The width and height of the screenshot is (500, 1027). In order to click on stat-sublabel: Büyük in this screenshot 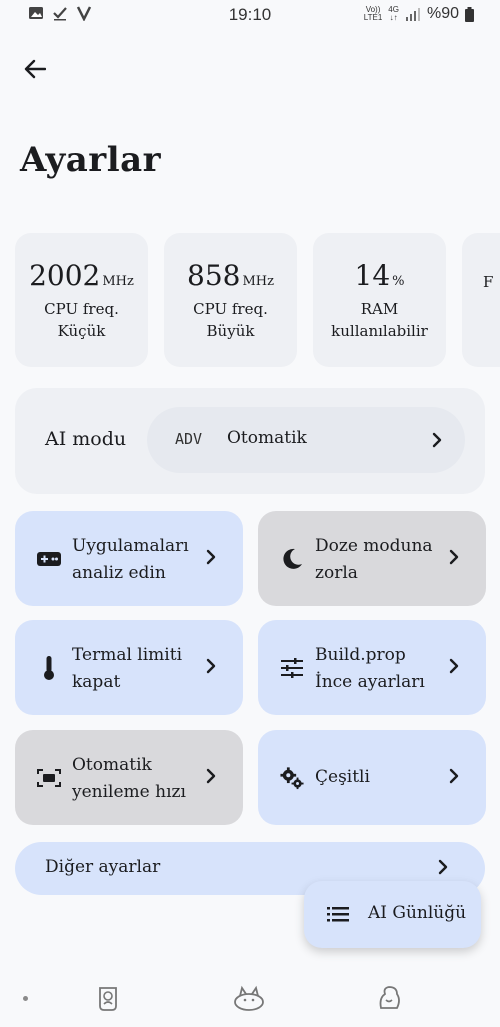, I will do `click(230, 331)`.